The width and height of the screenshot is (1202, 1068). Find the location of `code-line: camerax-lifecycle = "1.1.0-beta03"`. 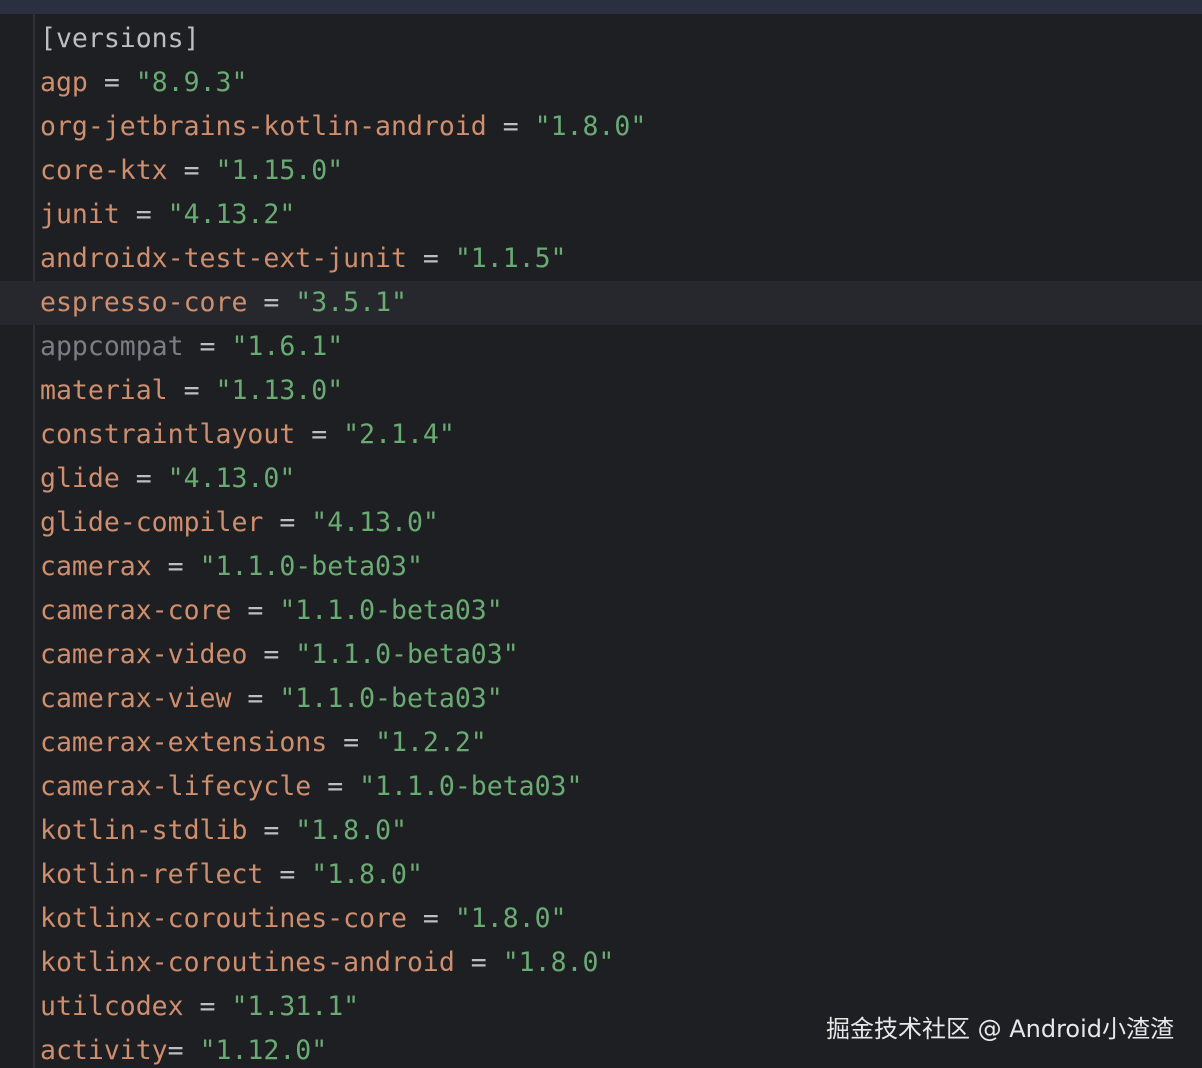

code-line: camerax-lifecycle = "1.1.0-beta03" is located at coordinates (601, 787).